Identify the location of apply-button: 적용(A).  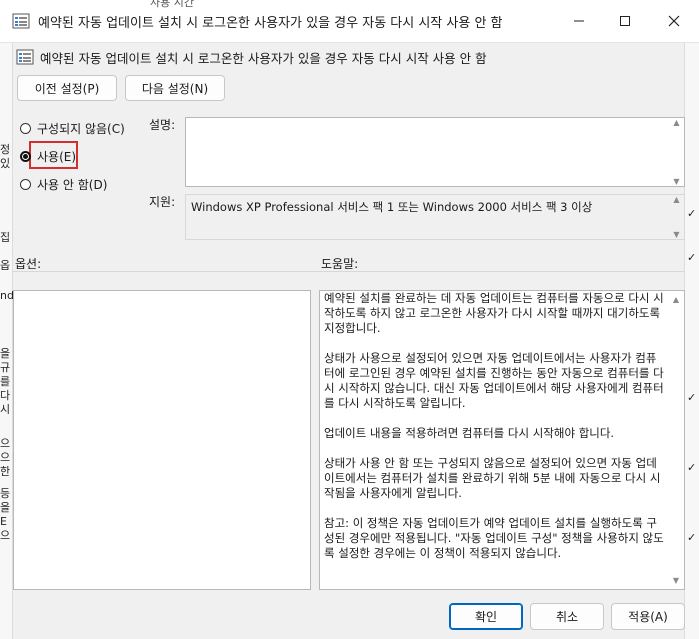
(648, 616).